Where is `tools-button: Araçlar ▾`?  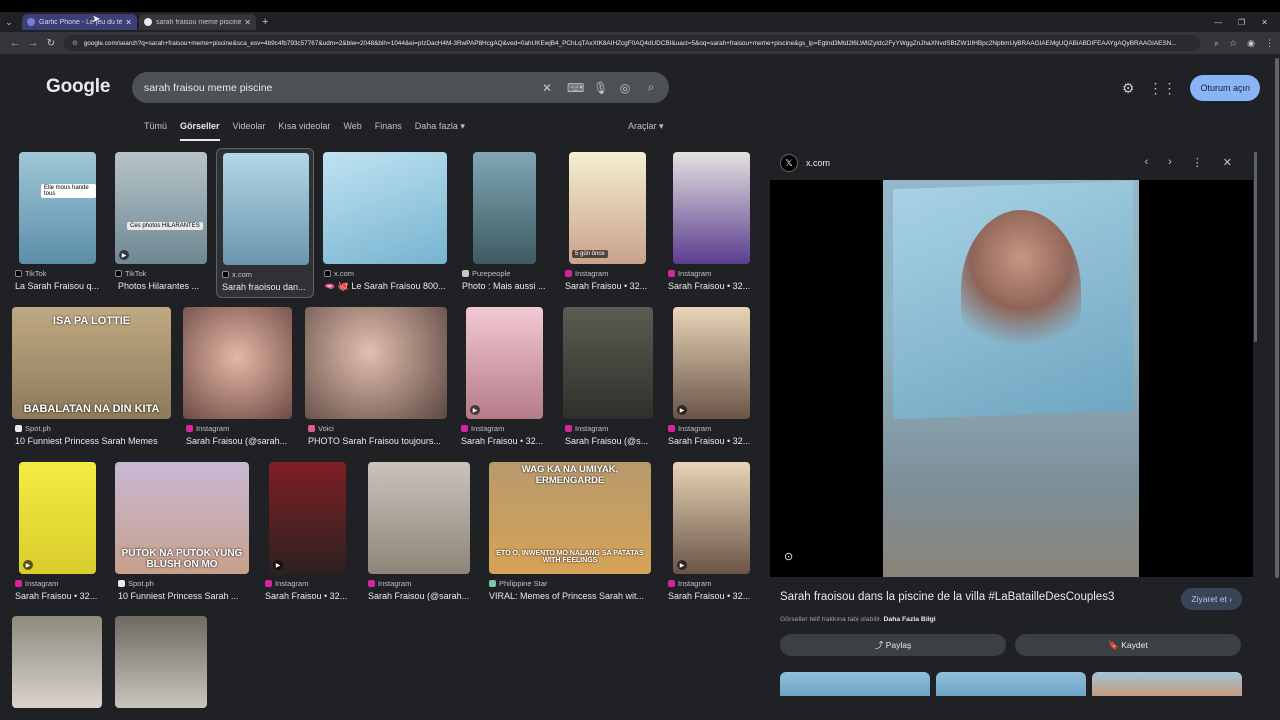 tools-button: Araçlar ▾ is located at coordinates (646, 126).